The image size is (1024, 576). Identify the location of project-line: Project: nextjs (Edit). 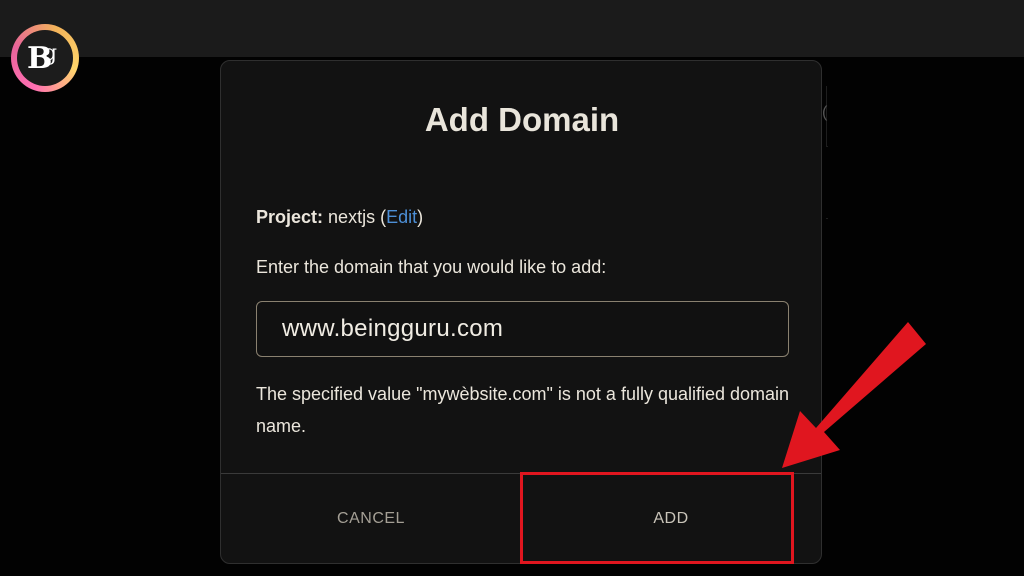
(339, 217).